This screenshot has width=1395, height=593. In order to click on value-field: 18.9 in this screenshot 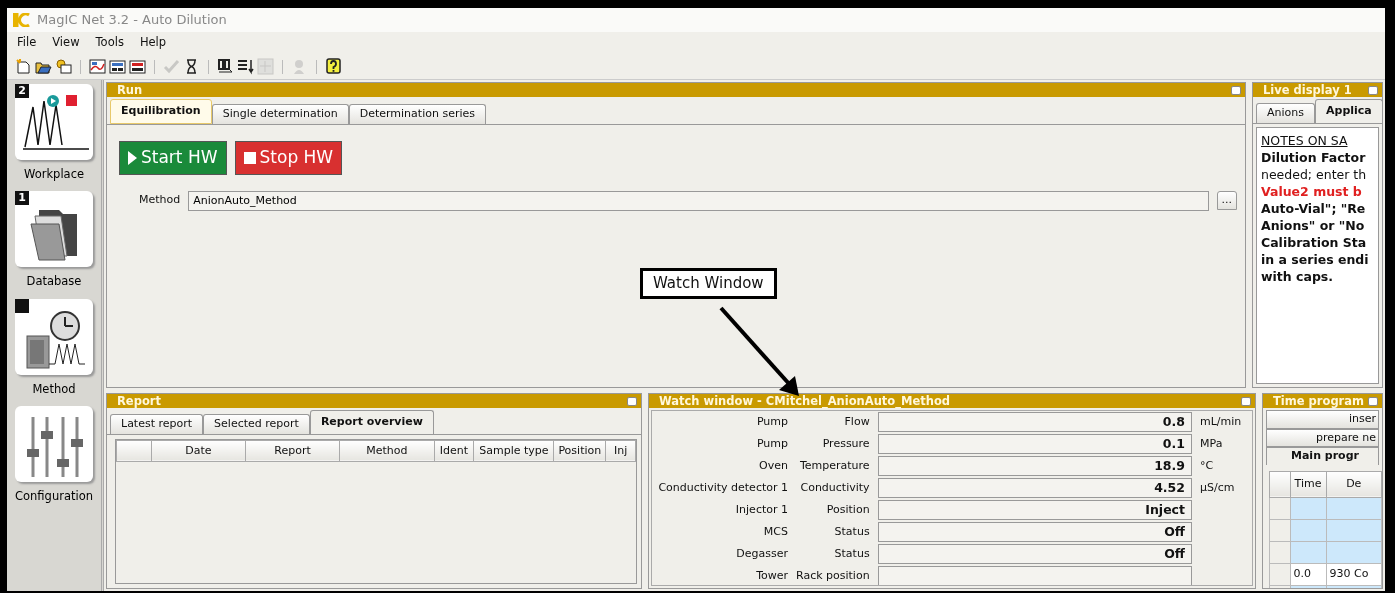, I will do `click(1034, 466)`.